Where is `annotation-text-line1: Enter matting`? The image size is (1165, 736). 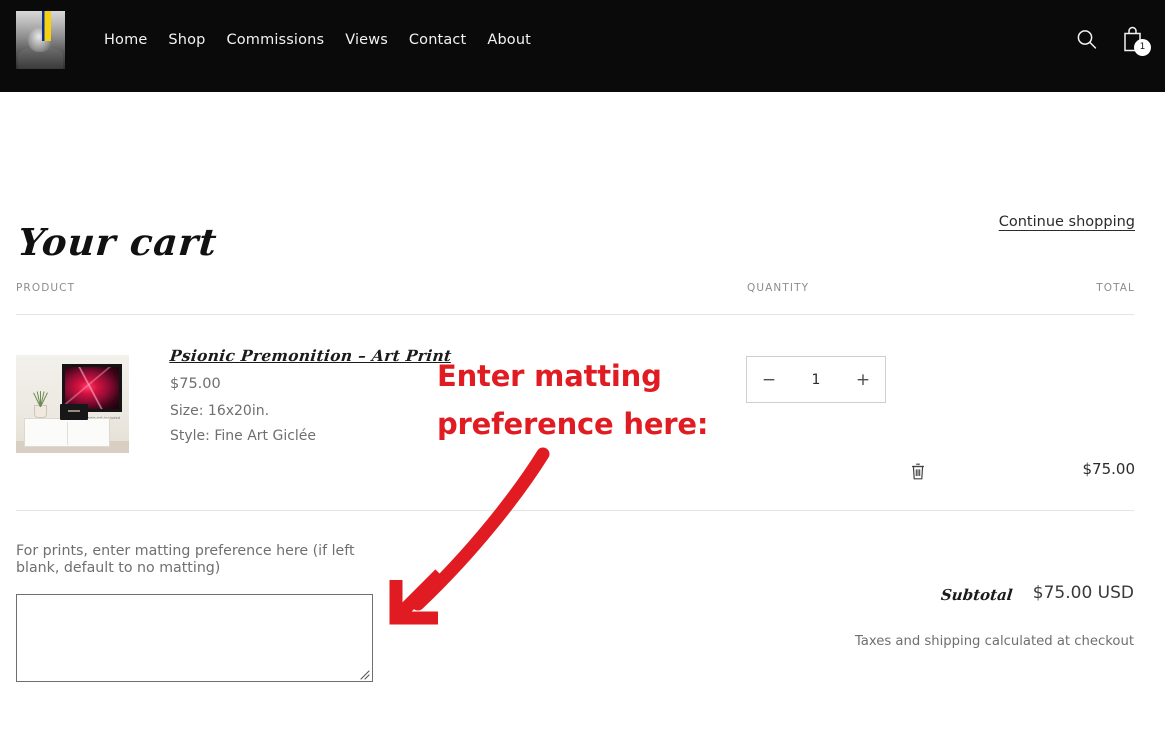
annotation-text-line1: Enter matting is located at coordinates (549, 376).